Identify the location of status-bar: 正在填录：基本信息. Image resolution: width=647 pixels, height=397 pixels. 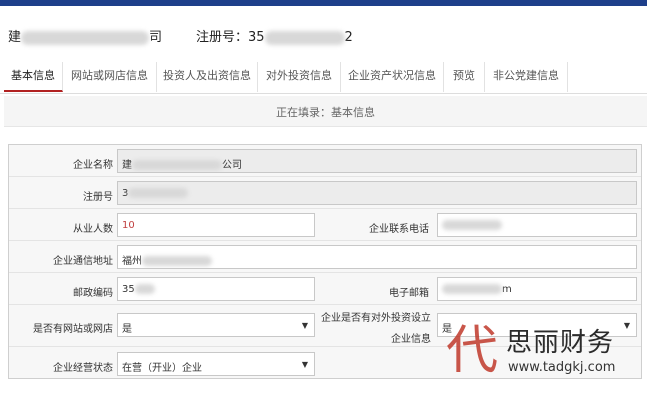
(325, 111).